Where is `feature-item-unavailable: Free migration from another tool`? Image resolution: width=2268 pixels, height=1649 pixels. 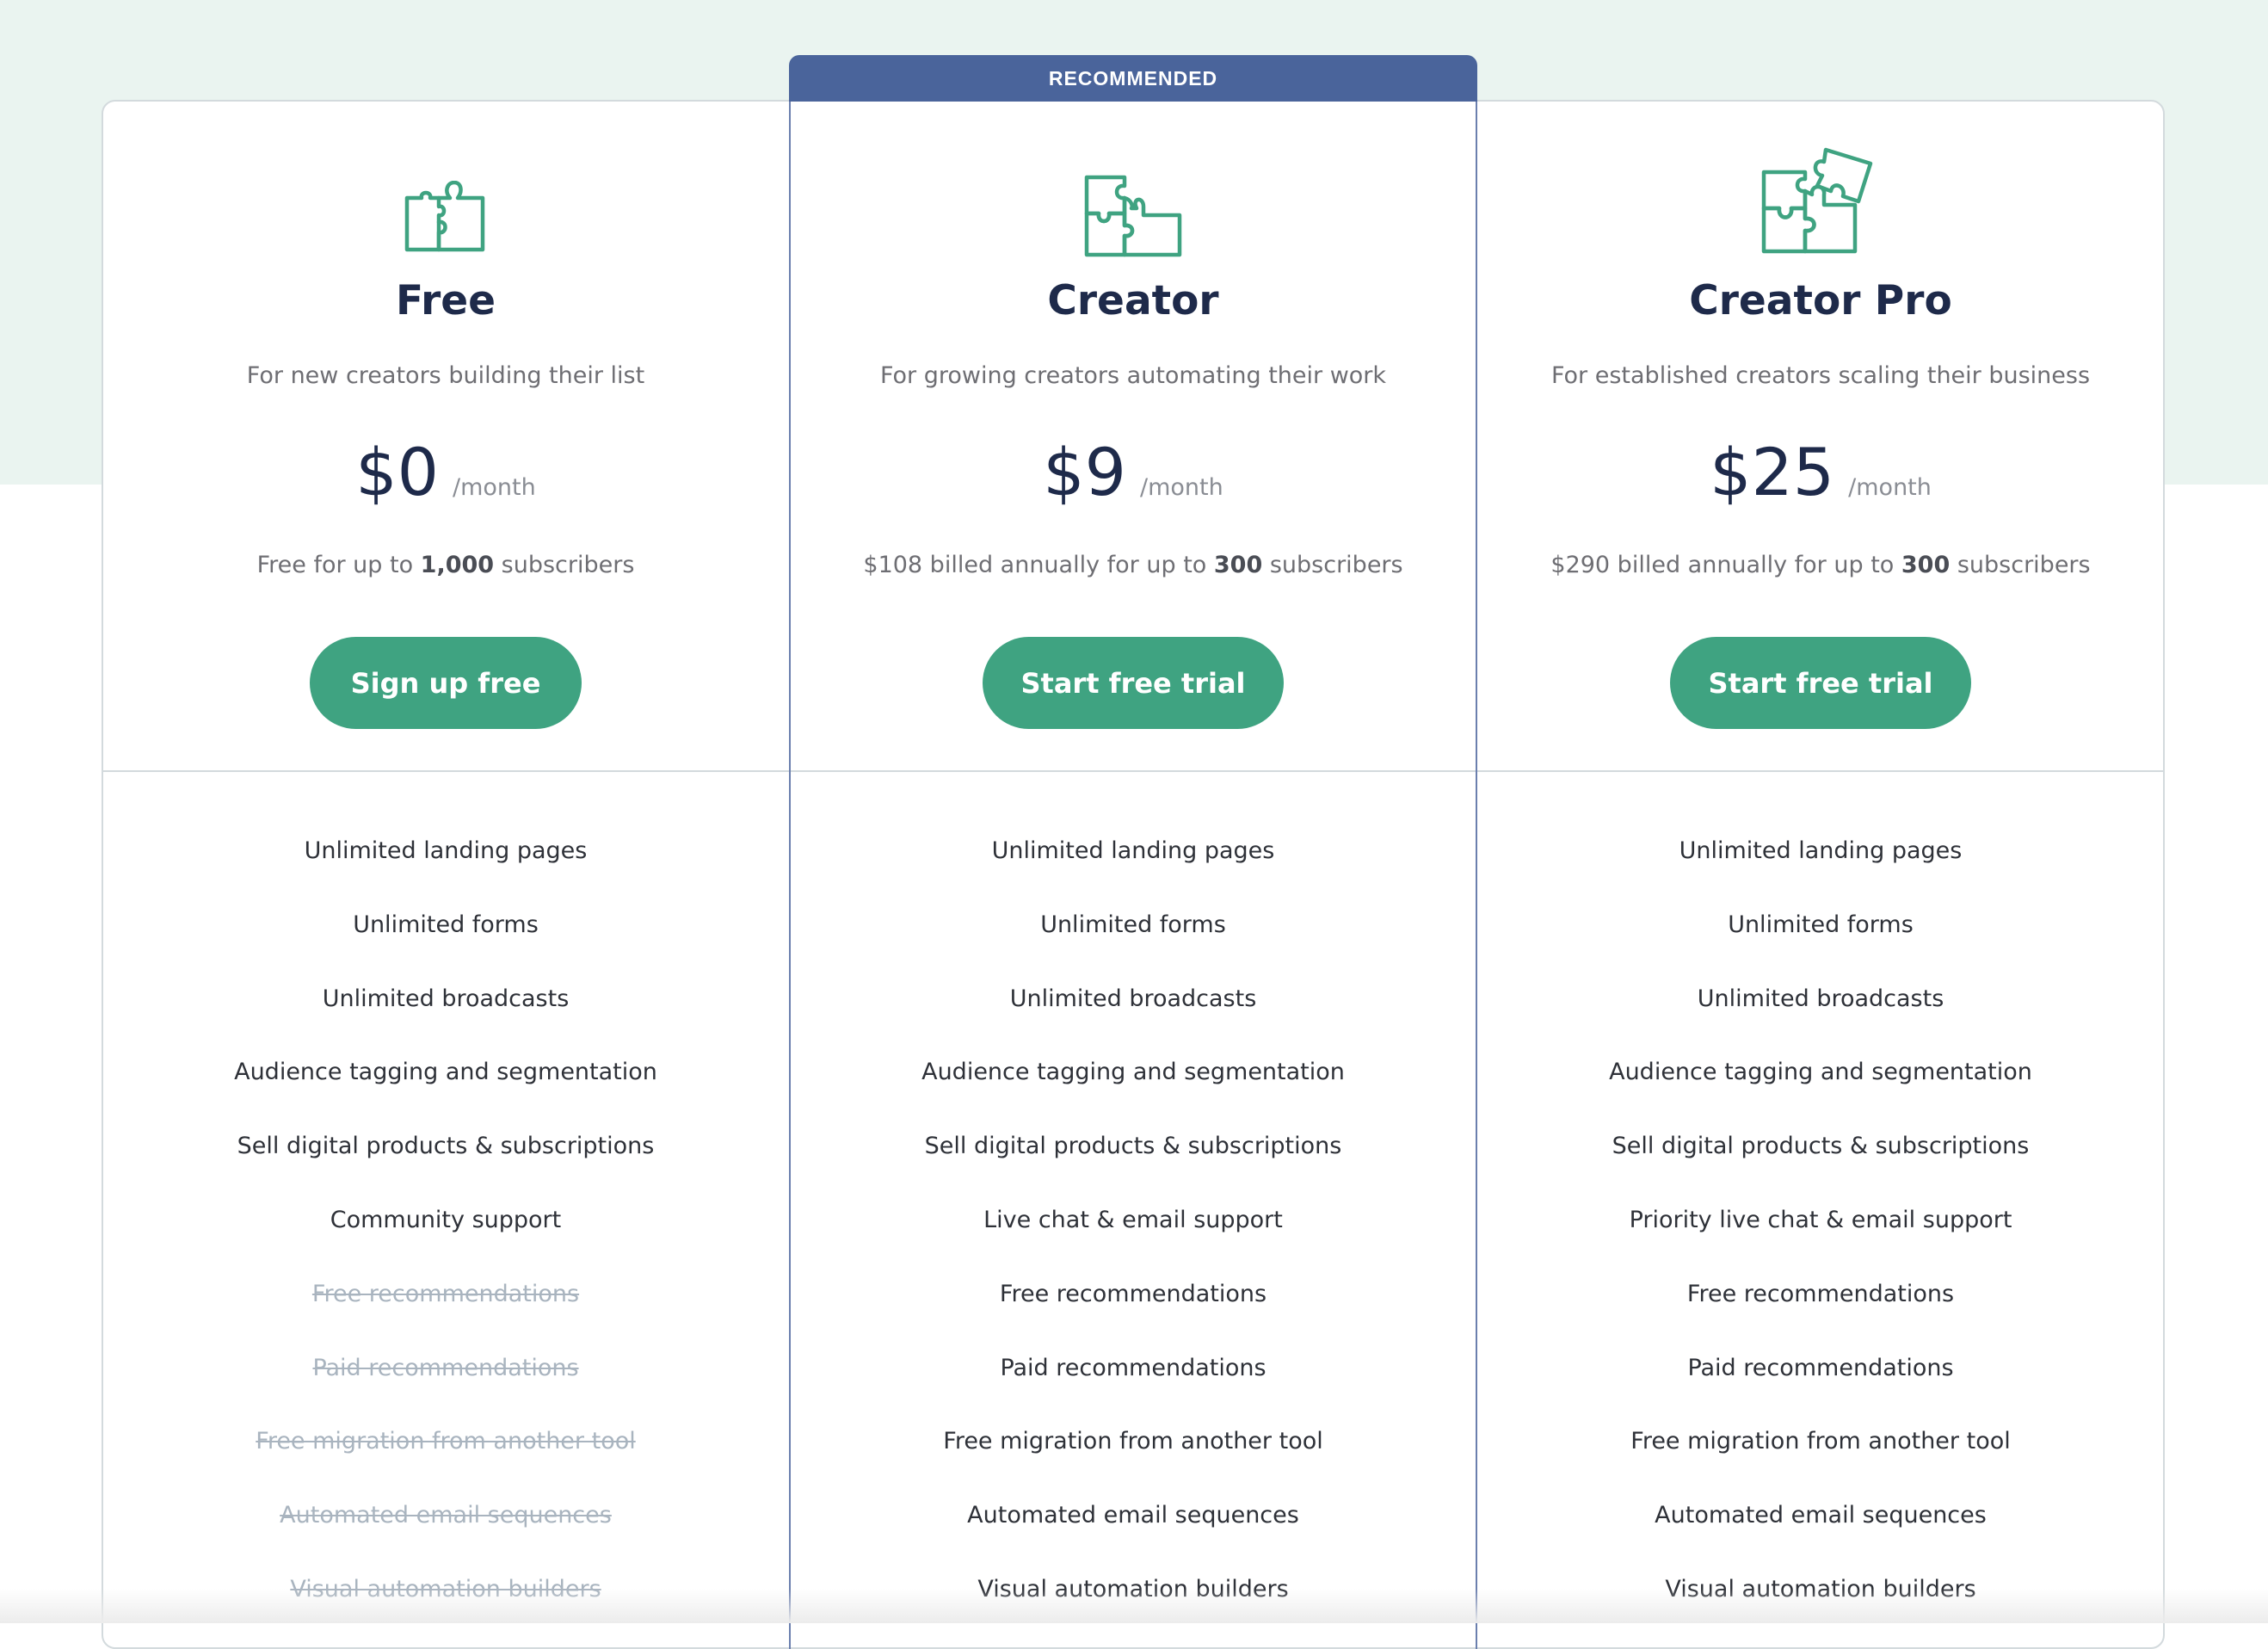 feature-item-unavailable: Free migration from another tool is located at coordinates (446, 1441).